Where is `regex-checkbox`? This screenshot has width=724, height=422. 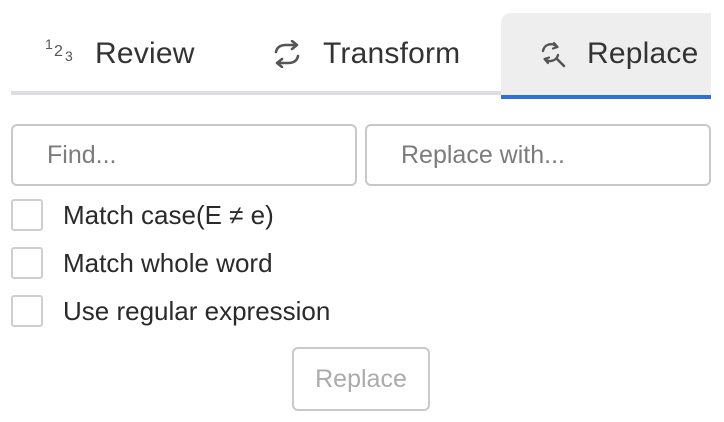
regex-checkbox is located at coordinates (27, 311).